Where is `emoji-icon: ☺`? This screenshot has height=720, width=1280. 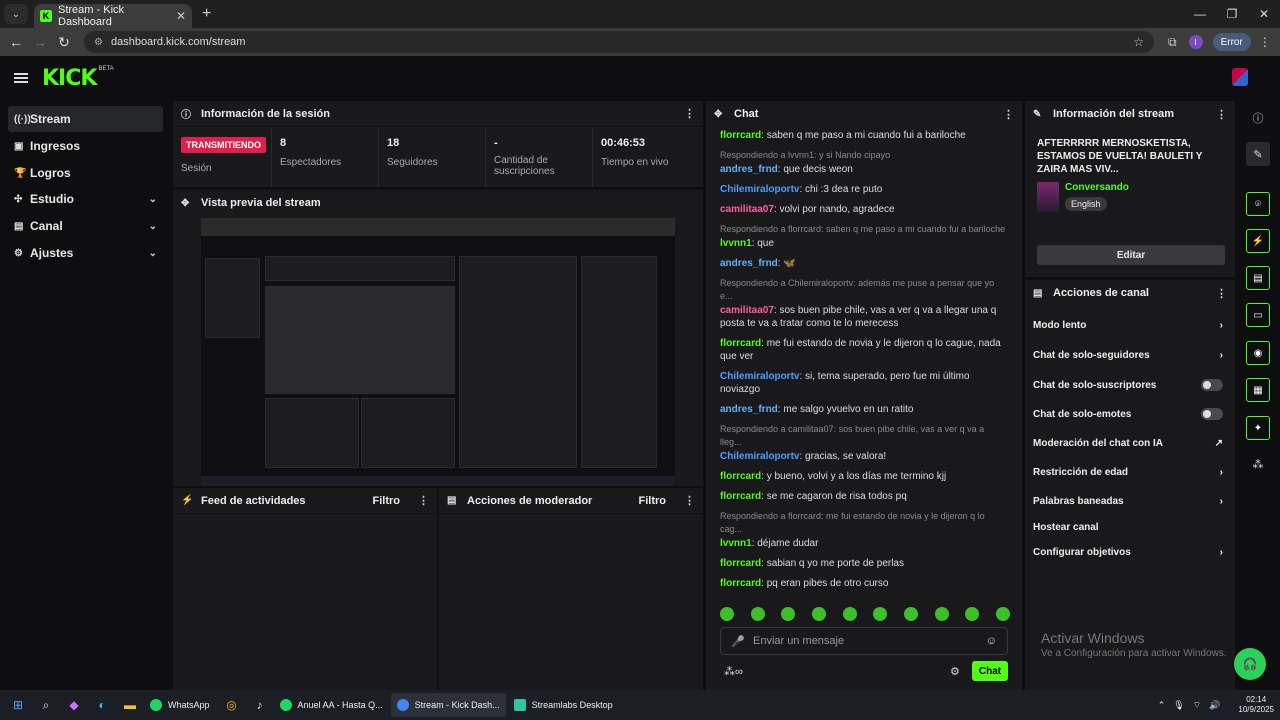
emoji-icon: ☺ is located at coordinates (991, 641).